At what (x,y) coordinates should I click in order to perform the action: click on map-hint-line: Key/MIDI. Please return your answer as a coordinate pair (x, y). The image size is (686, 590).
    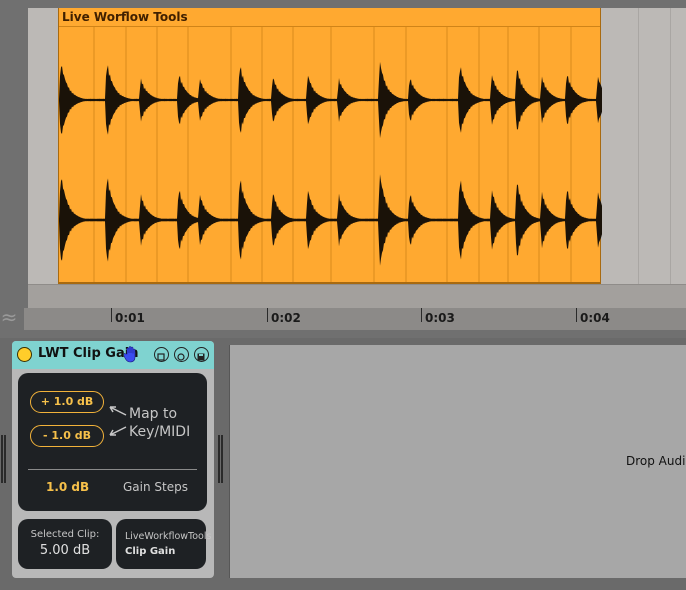
    Looking at the image, I should click on (160, 432).